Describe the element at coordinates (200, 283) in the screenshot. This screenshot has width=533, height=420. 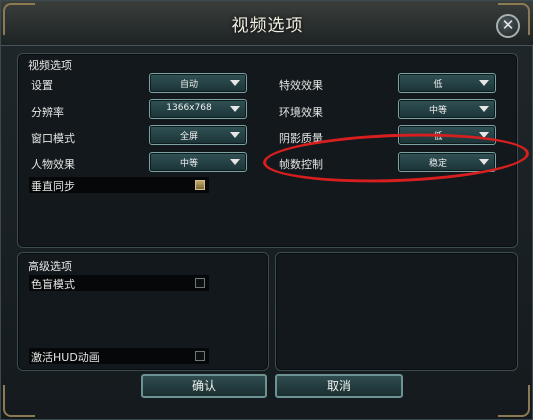
I see `colorblind-checkbox` at that location.